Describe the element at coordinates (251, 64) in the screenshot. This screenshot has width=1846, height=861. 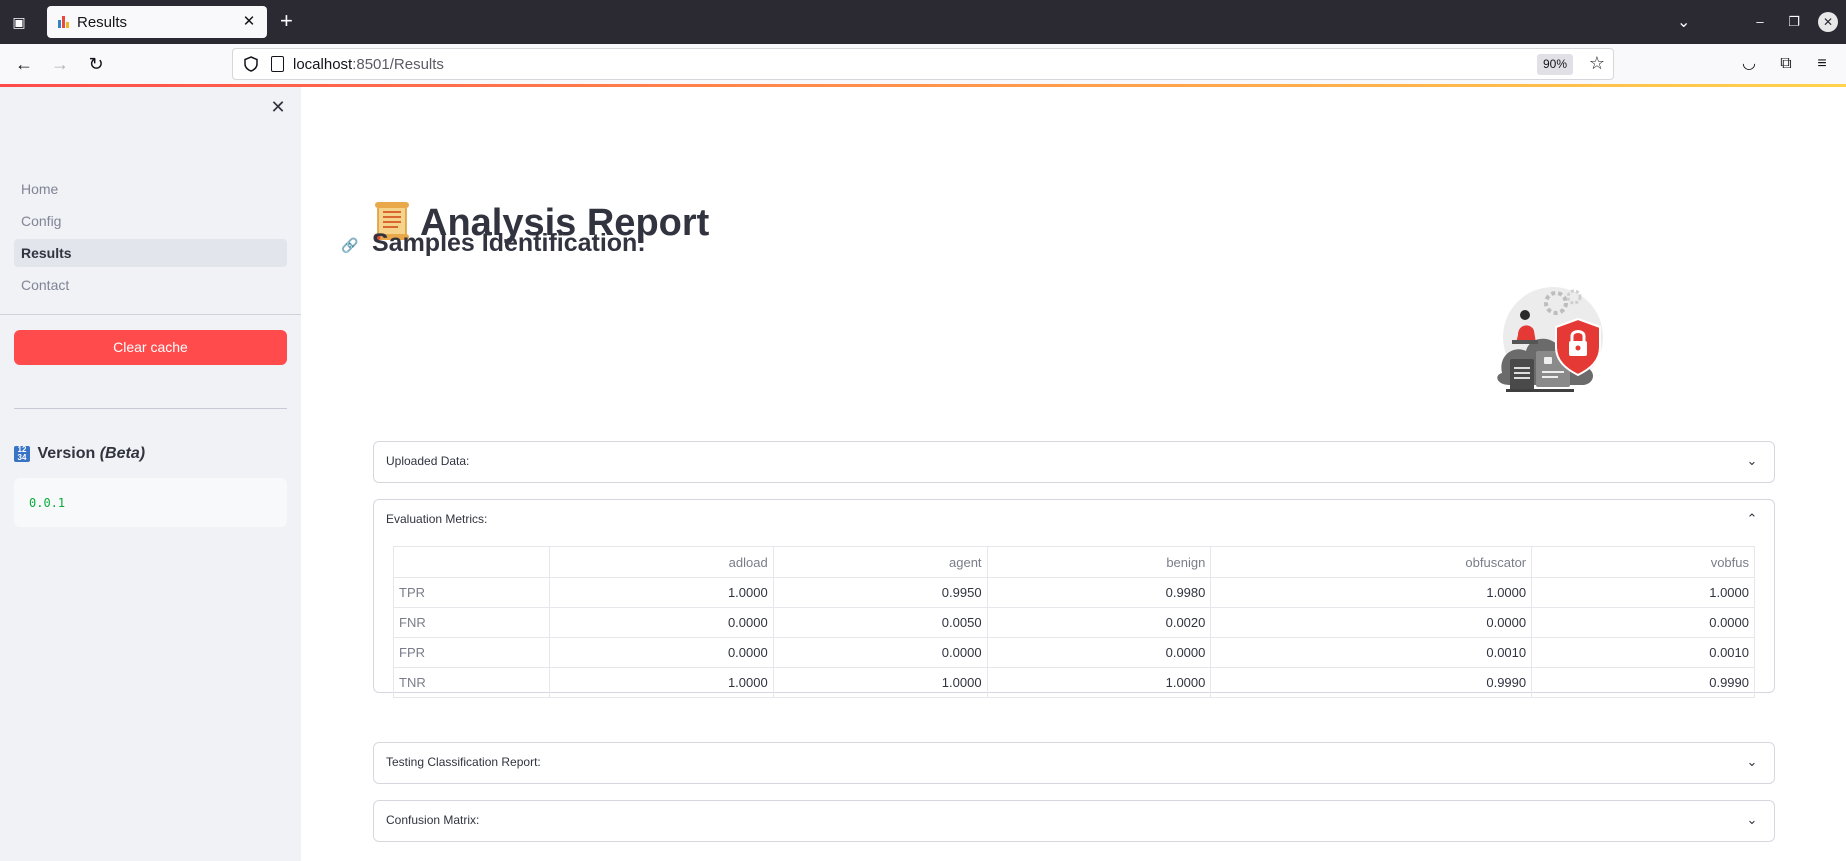
I see `shield-icon` at that location.